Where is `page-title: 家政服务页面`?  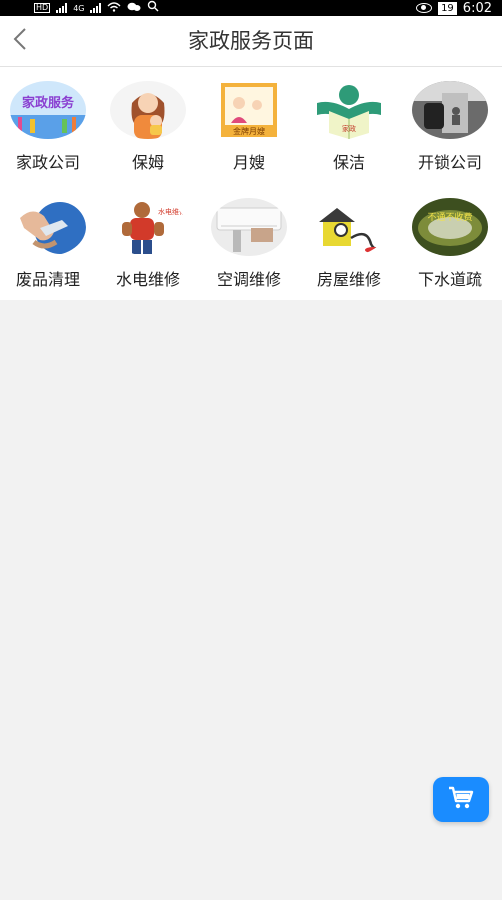 page-title: 家政服务页面 is located at coordinates (251, 41).